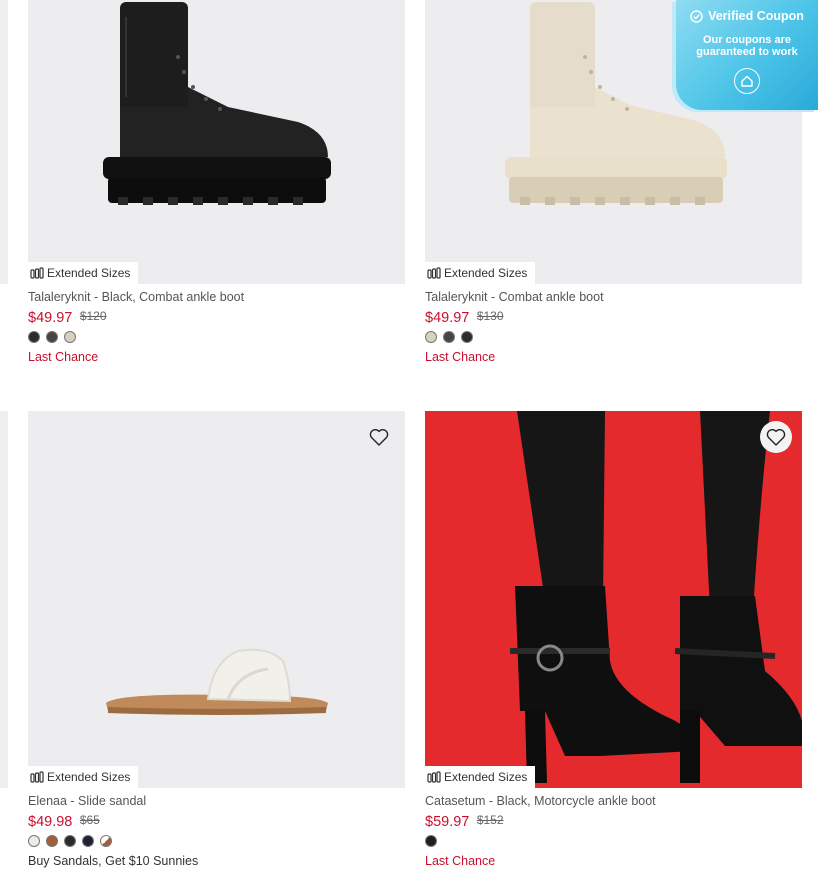 The height and width of the screenshot is (883, 818). Describe the element at coordinates (747, 40) in the screenshot. I see `coupon-line-1: Our coupons are` at that location.